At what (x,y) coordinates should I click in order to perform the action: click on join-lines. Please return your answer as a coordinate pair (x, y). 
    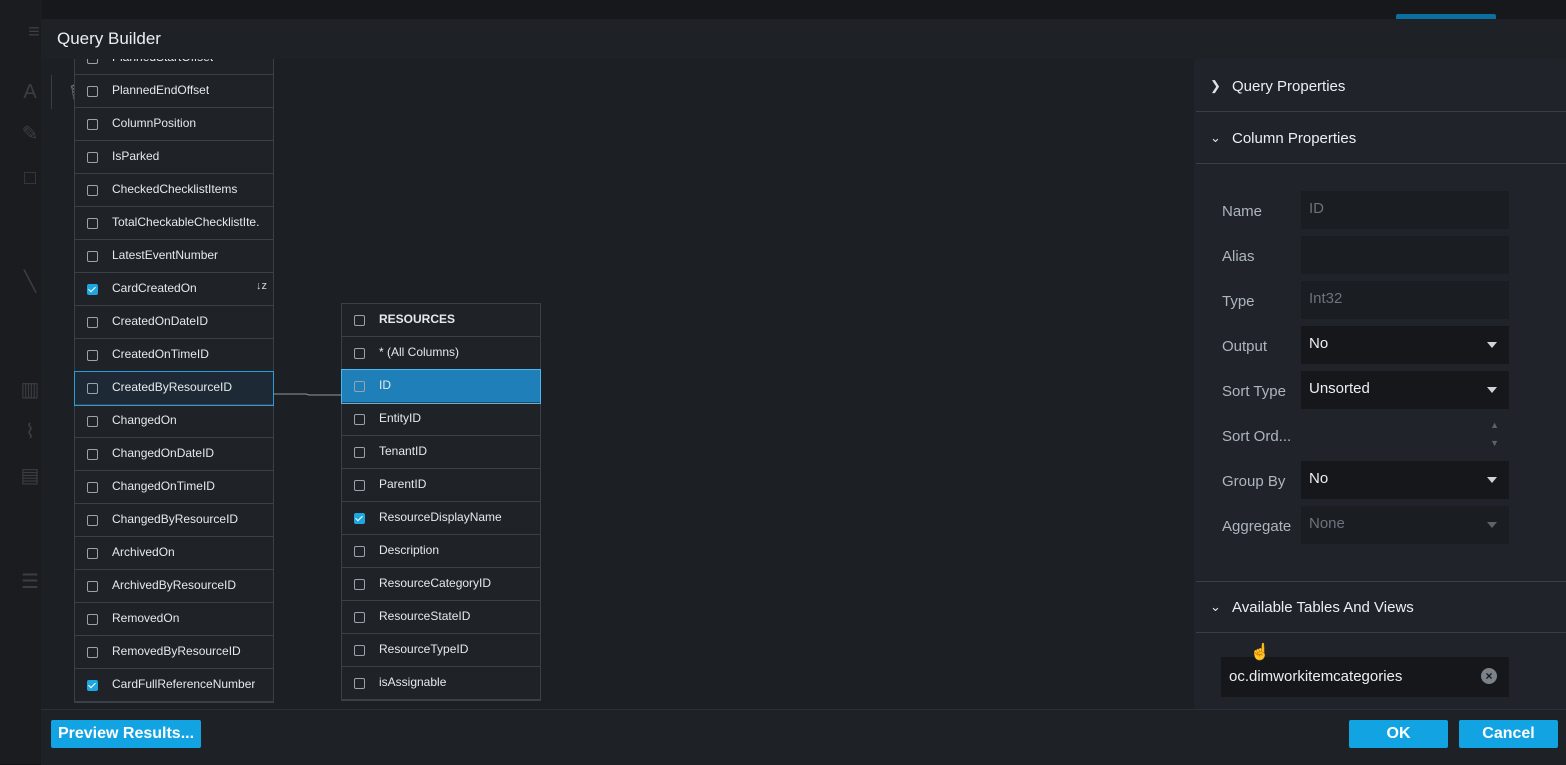
    Looking at the image, I should click on (307, 394).